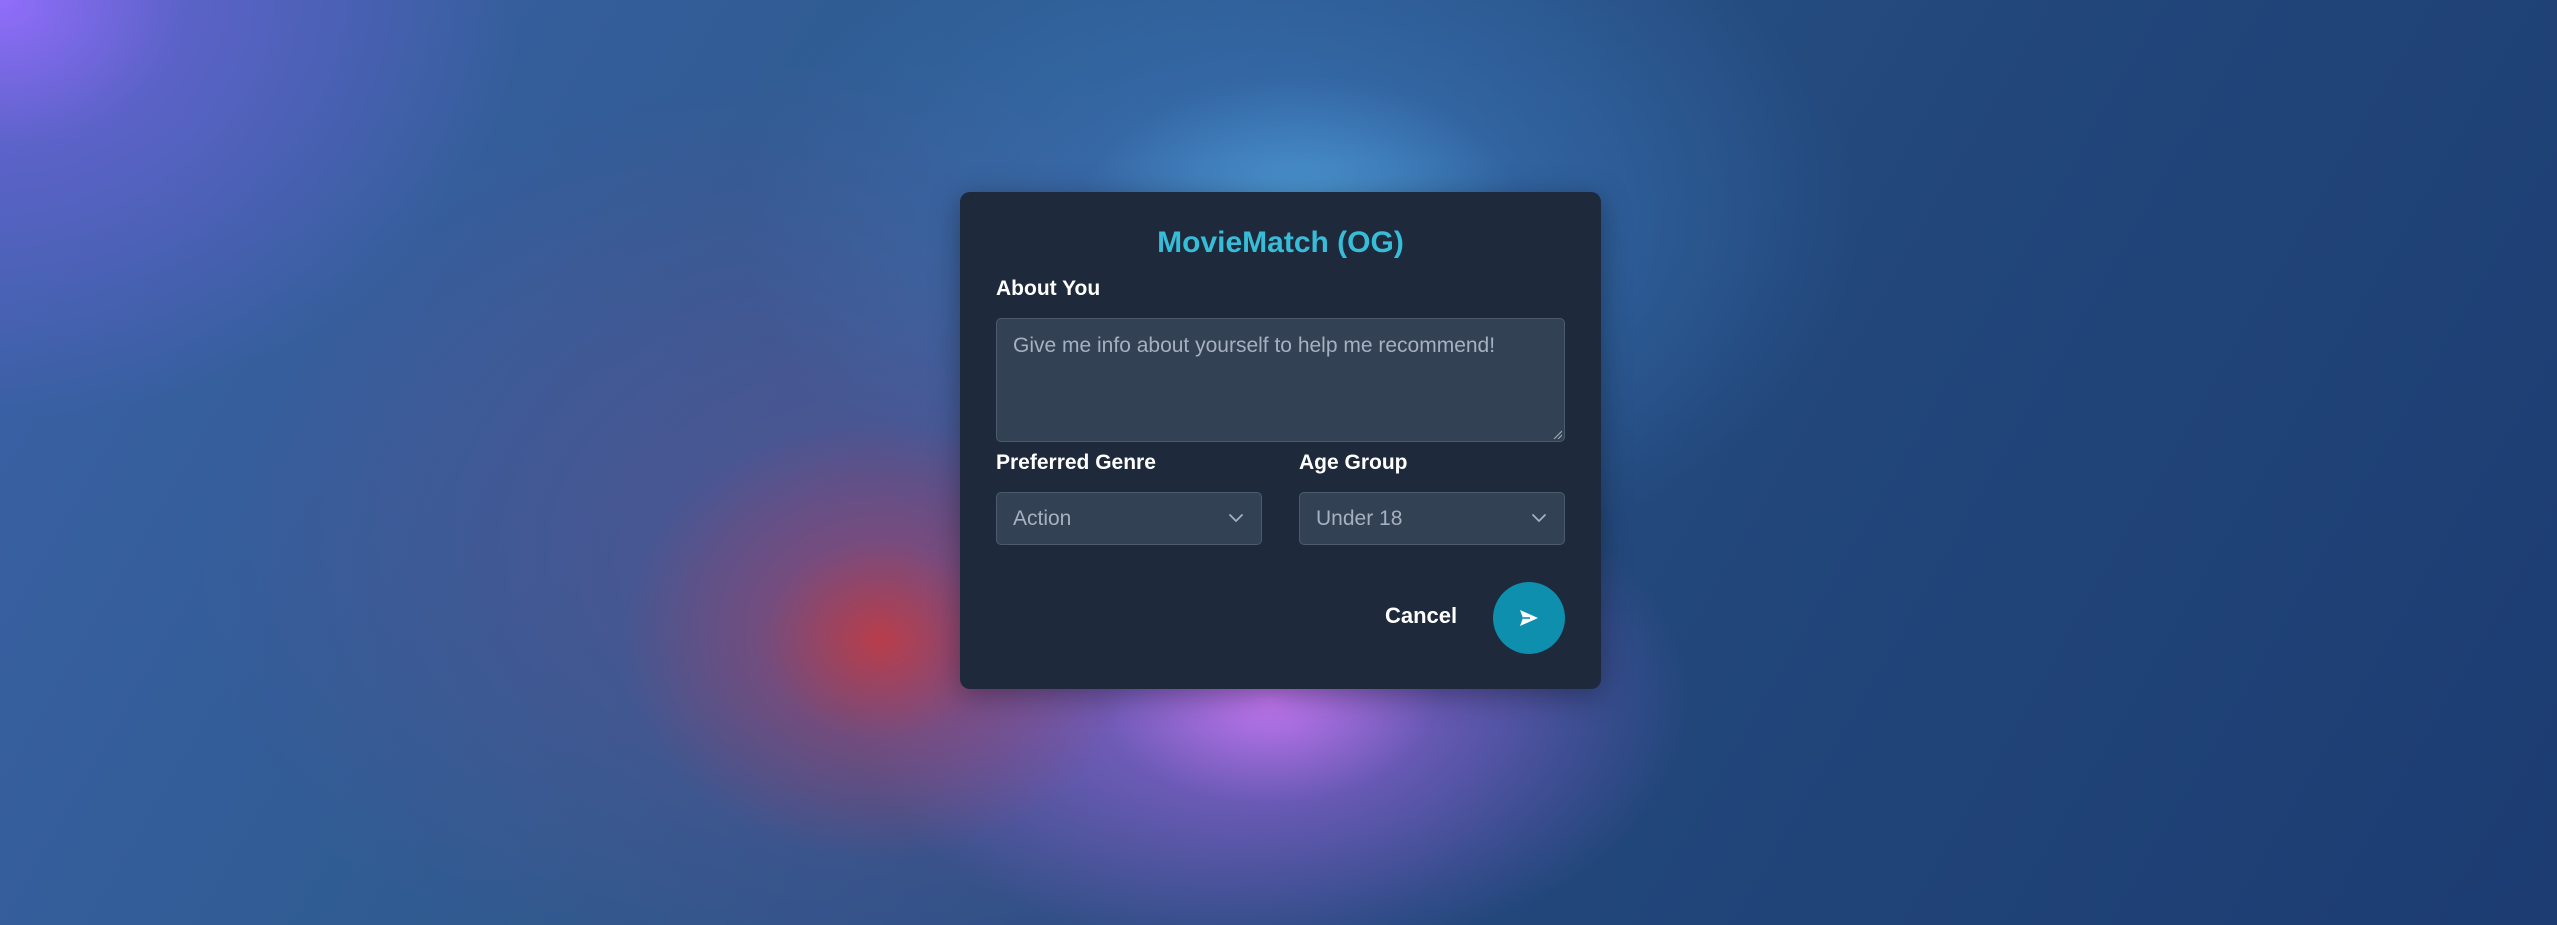 The width and height of the screenshot is (2557, 925). What do you see at coordinates (1557, 434) in the screenshot?
I see `resize-grip-icon` at bounding box center [1557, 434].